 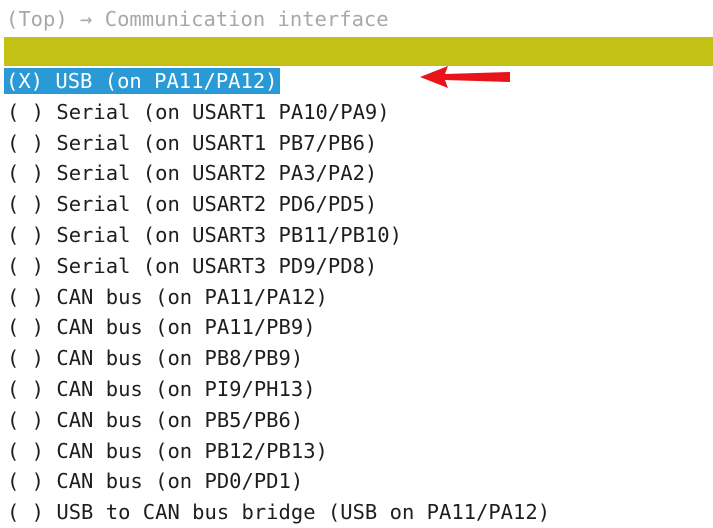 What do you see at coordinates (358, 481) in the screenshot?
I see `option-can-pd0-pd1: ( ) CAN bus (on PD0/PD1)` at bounding box center [358, 481].